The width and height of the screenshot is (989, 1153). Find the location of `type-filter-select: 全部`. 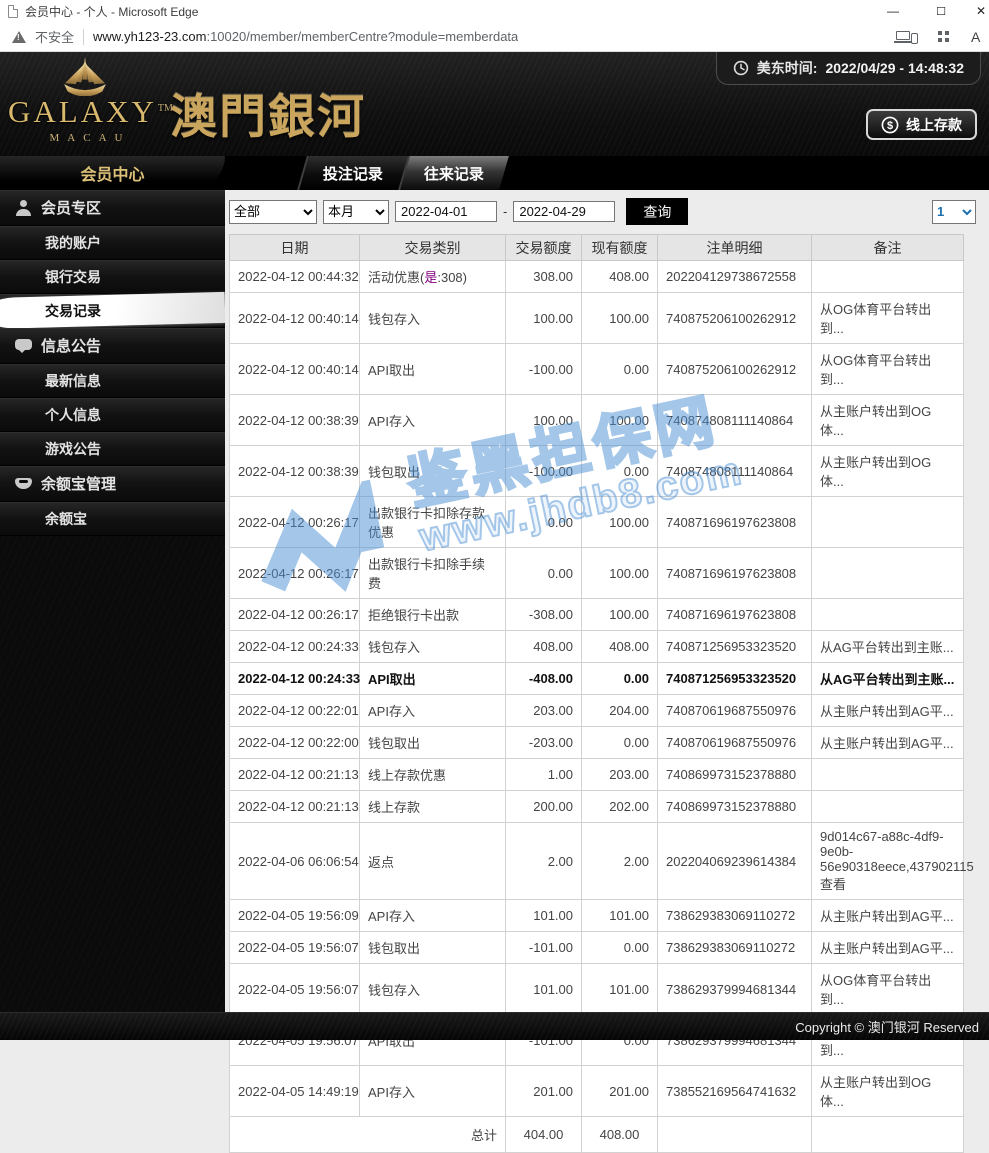

type-filter-select: 全部 is located at coordinates (273, 211).